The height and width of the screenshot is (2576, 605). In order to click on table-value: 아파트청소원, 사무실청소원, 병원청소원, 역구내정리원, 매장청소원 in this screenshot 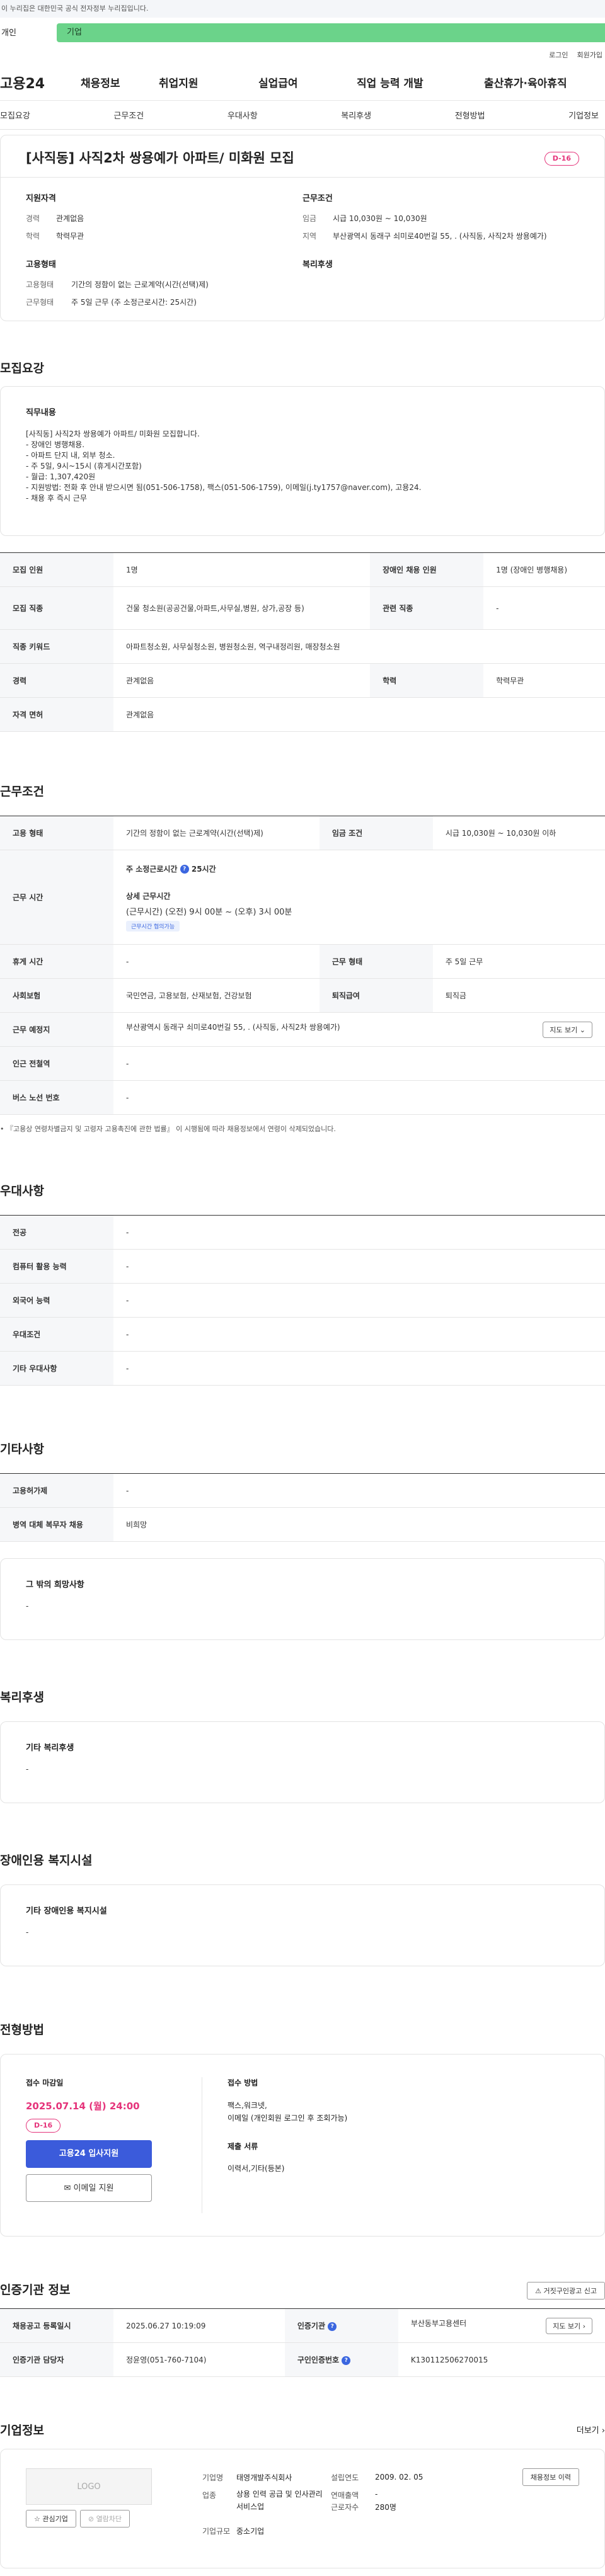, I will do `click(359, 646)`.